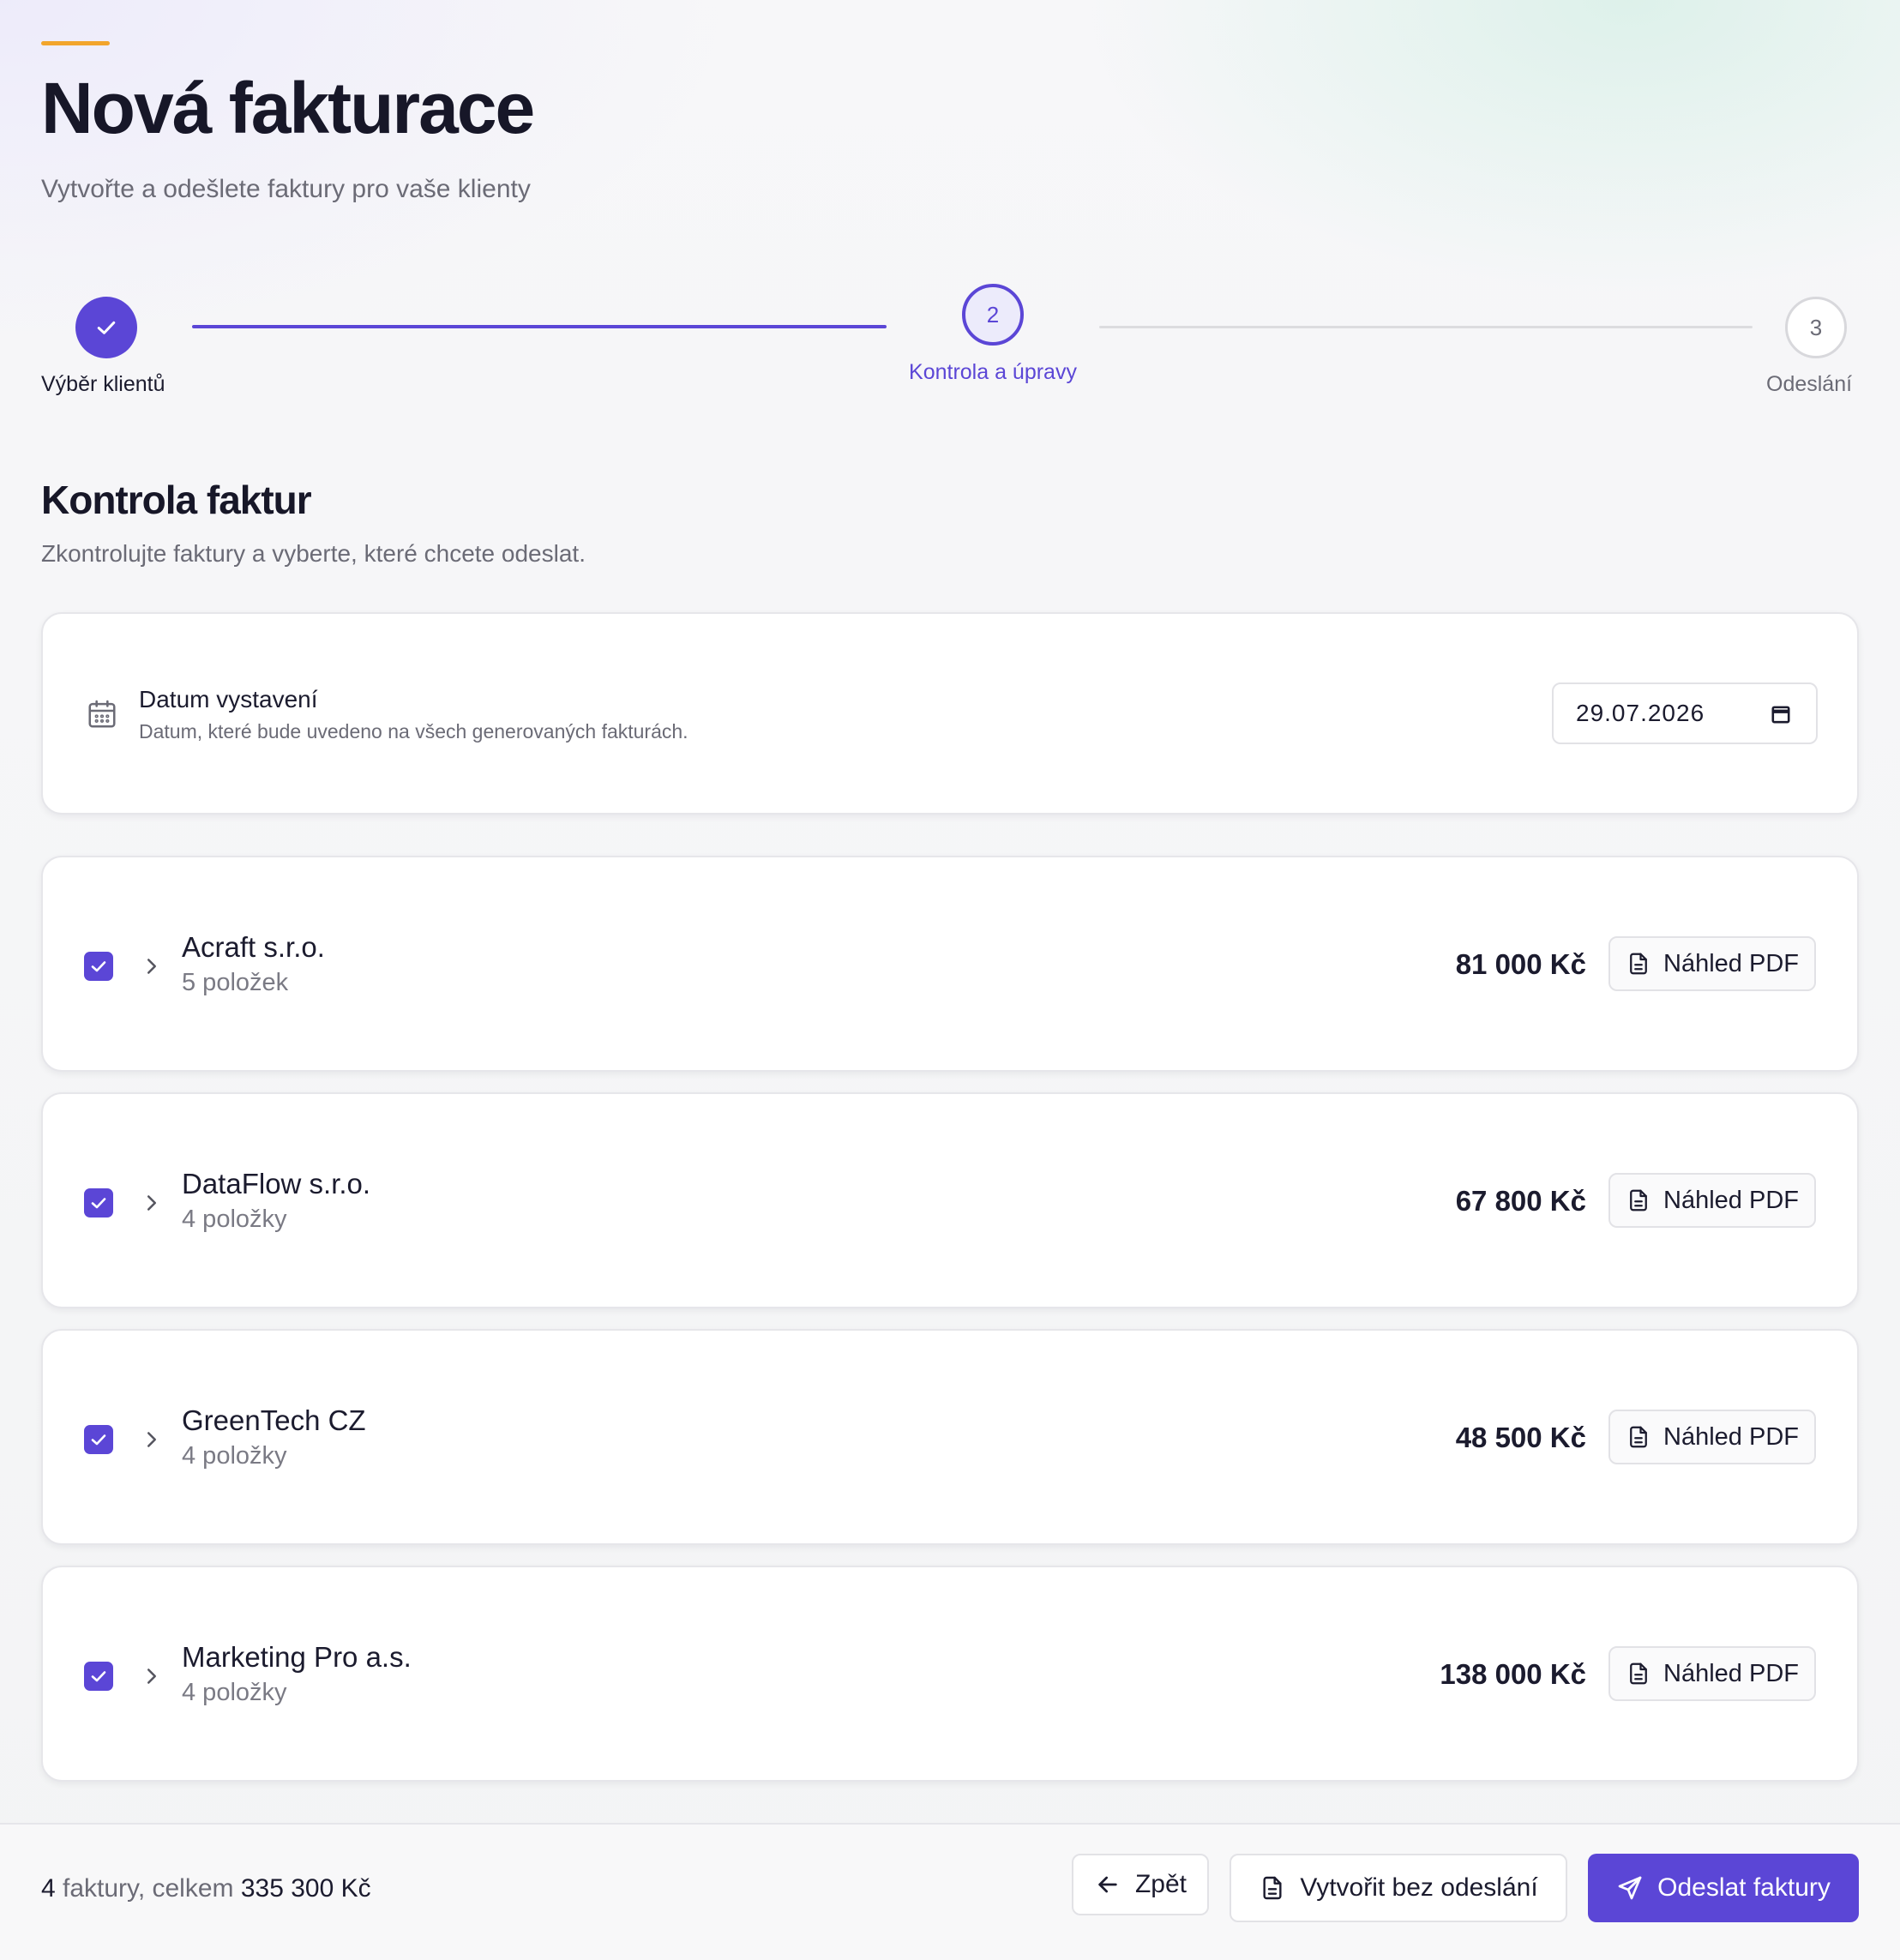 The height and width of the screenshot is (1960, 1900). I want to click on step-3-label: Odeslání, so click(1809, 384).